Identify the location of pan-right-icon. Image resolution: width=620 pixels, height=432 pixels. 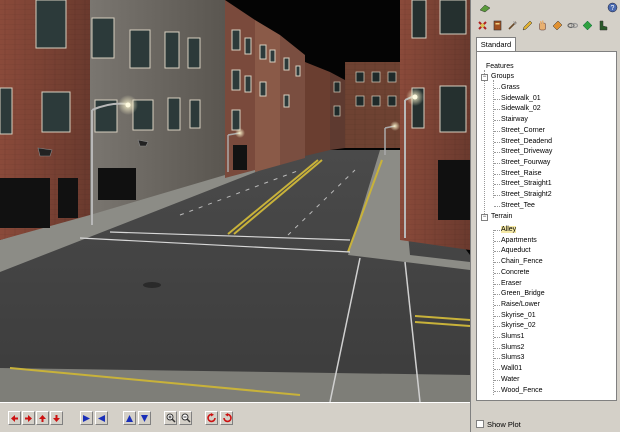
(28, 418).